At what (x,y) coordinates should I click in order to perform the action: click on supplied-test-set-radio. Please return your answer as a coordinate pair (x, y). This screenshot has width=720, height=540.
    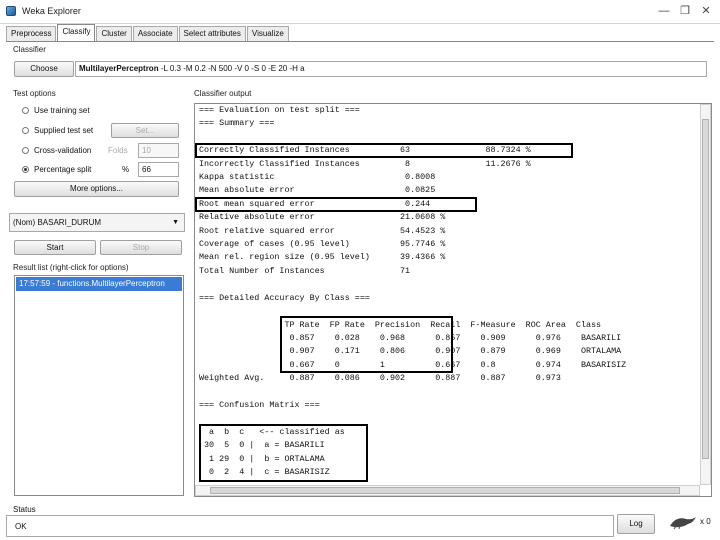
    Looking at the image, I should click on (25, 130).